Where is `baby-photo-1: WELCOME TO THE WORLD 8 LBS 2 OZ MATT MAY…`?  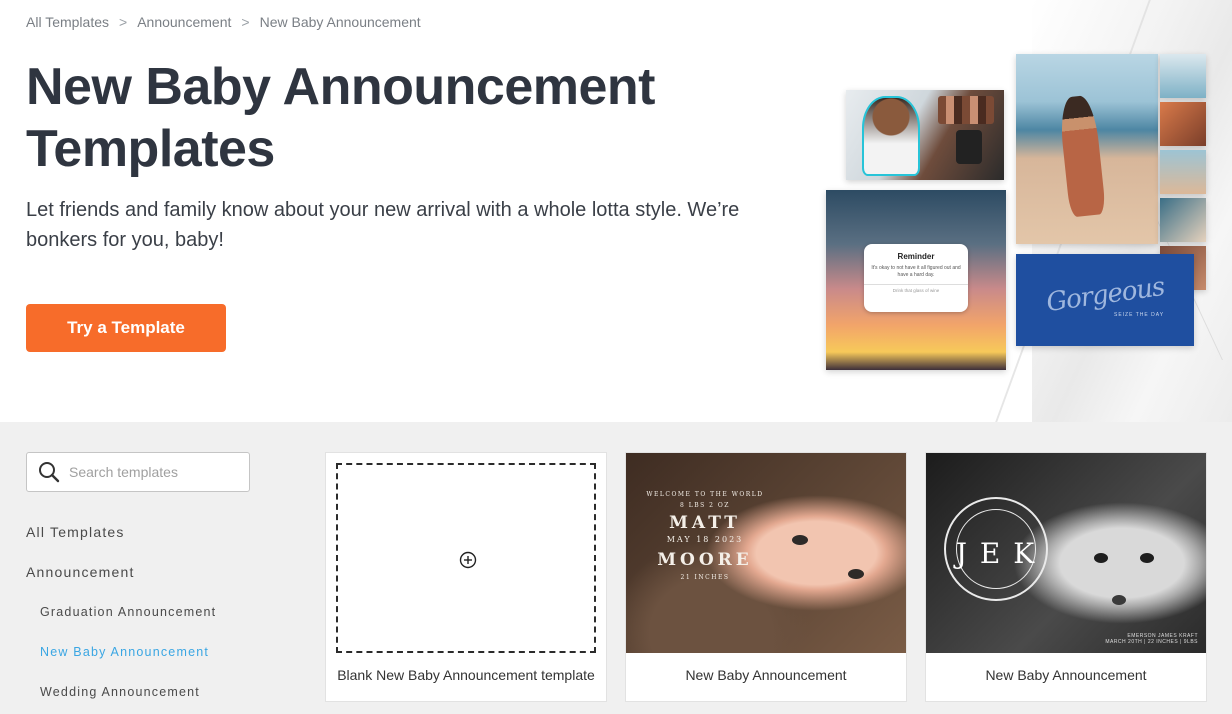
baby-photo-1: WELCOME TO THE WORLD 8 LBS 2 OZ MATT MAY… is located at coordinates (766, 553).